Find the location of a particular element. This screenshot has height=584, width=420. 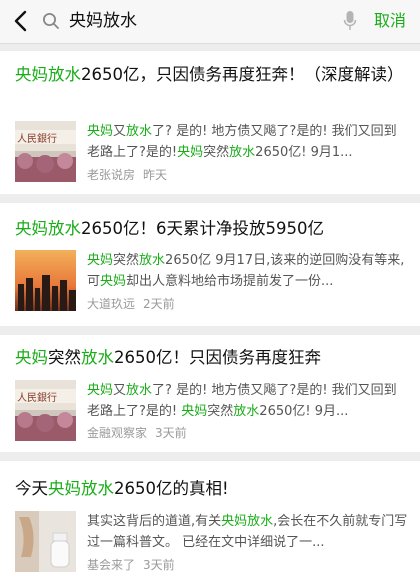

text-segment: 其实这背后的道道,有关 is located at coordinates (154, 521).